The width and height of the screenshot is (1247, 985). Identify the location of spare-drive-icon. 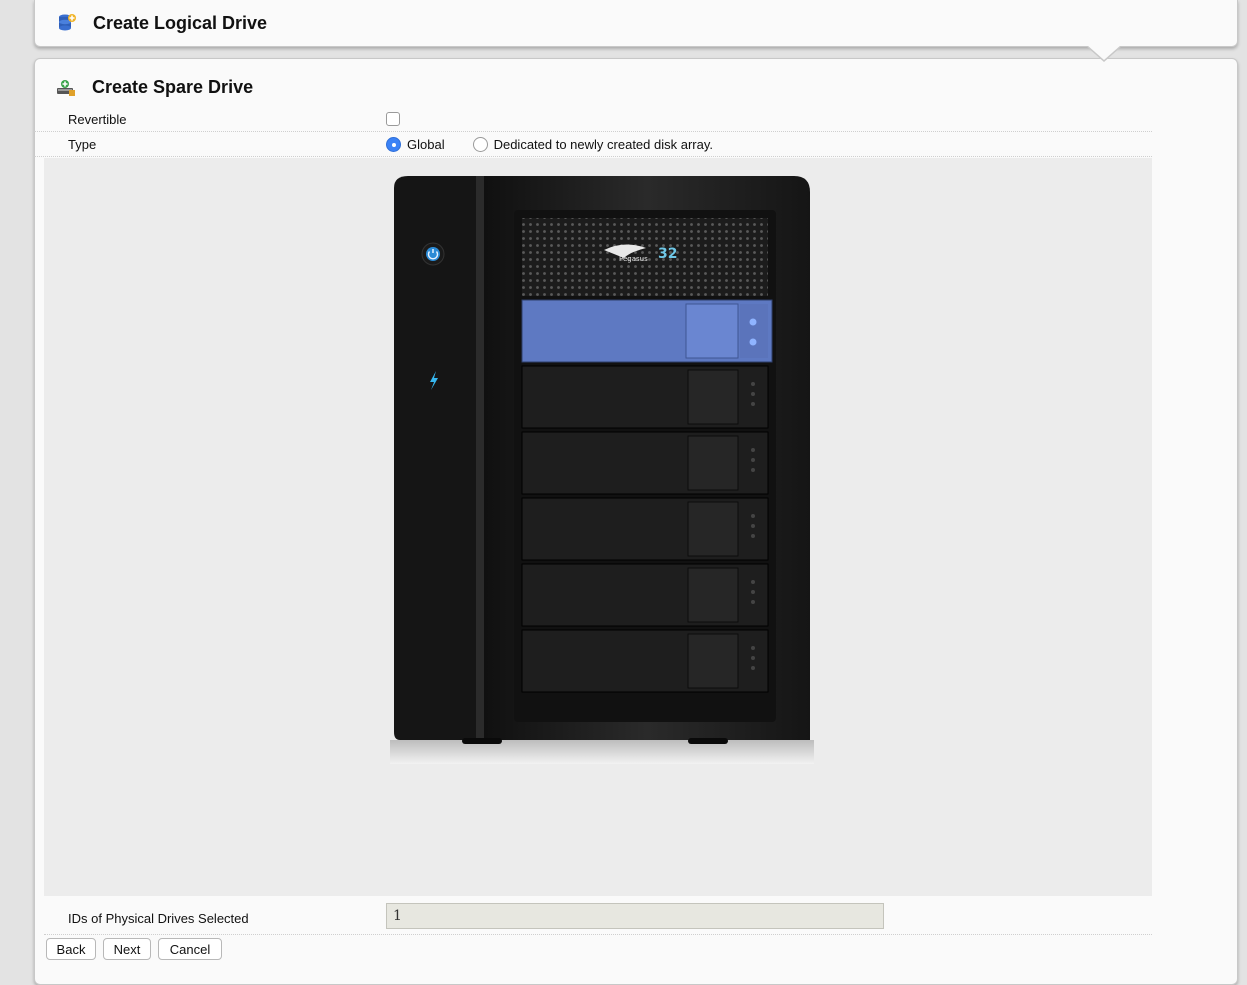
(66, 87).